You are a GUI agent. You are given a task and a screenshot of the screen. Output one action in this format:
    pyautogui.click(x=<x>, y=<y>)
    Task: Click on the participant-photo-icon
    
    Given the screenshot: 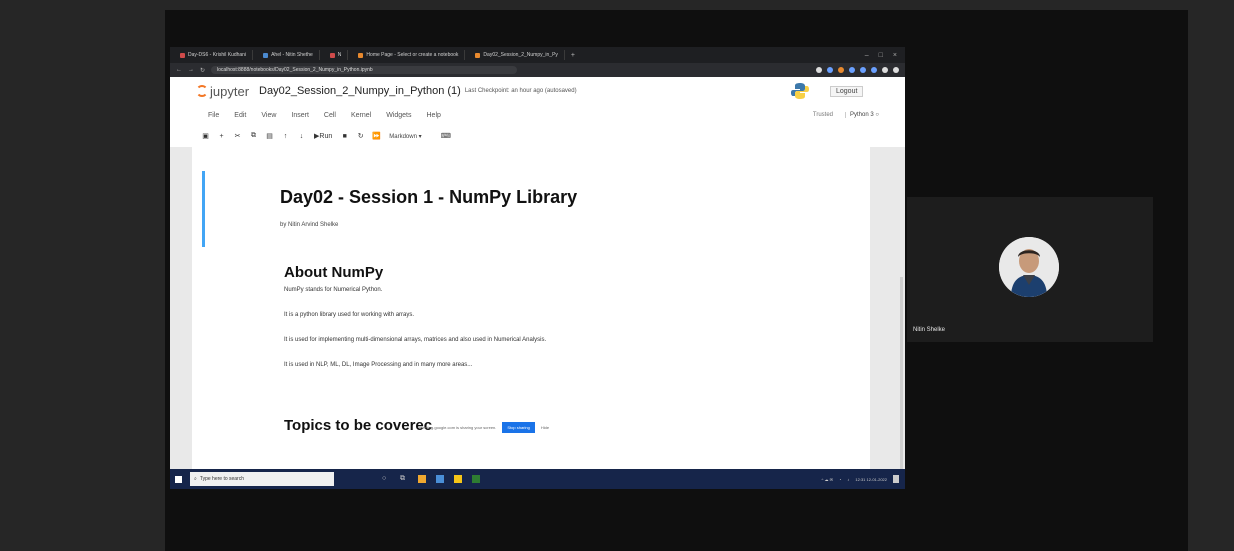 What is the action you would take?
    pyautogui.click(x=1029, y=267)
    